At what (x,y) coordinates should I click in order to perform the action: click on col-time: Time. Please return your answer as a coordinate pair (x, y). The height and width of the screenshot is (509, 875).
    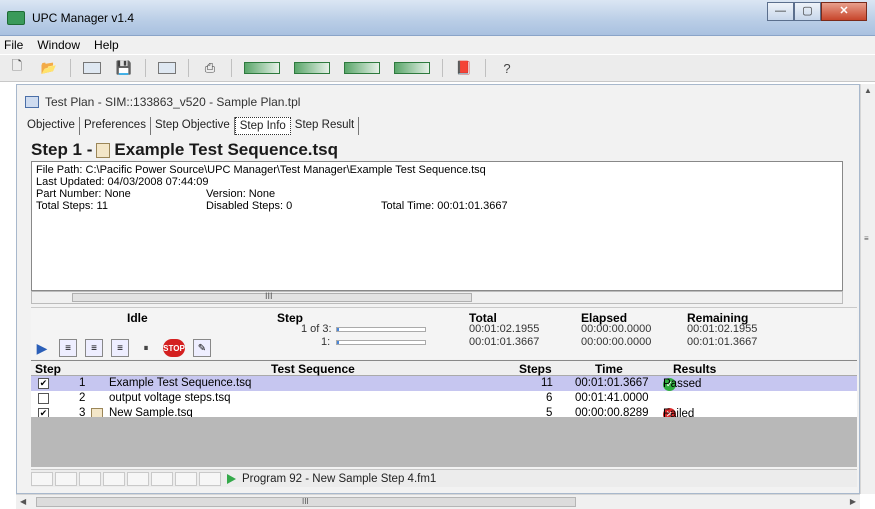
    Looking at the image, I should click on (609, 369).